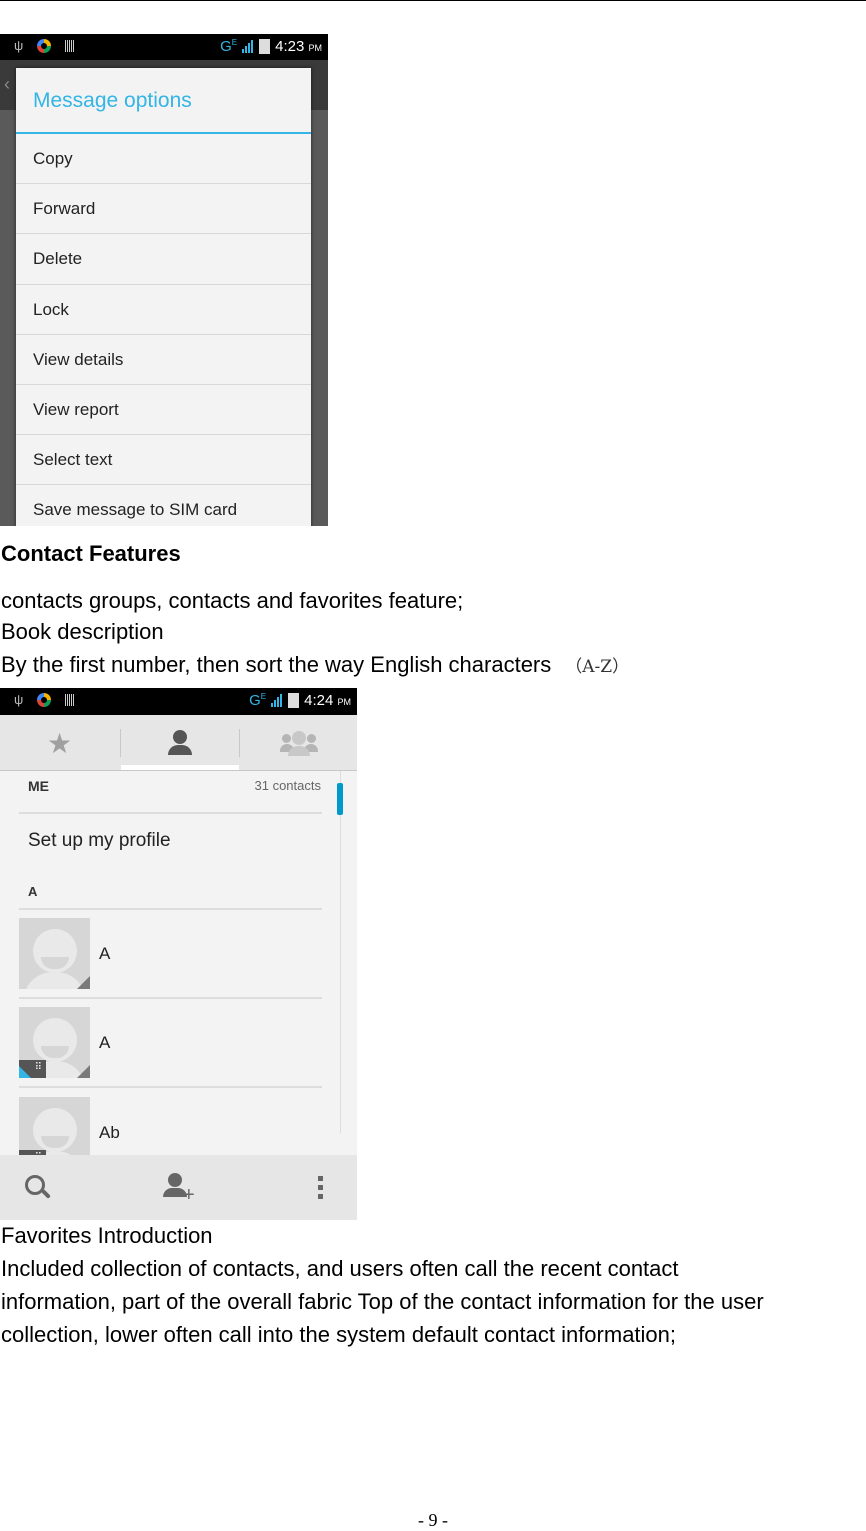  What do you see at coordinates (82, 631) in the screenshot?
I see `body-line: Book description` at bounding box center [82, 631].